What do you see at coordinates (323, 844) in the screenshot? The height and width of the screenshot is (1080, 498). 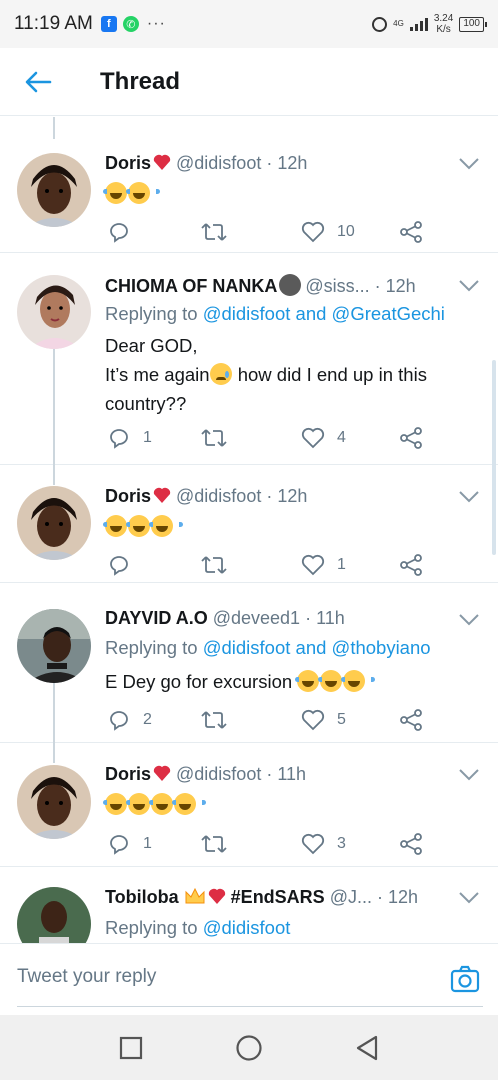 I see `like-button: 3` at bounding box center [323, 844].